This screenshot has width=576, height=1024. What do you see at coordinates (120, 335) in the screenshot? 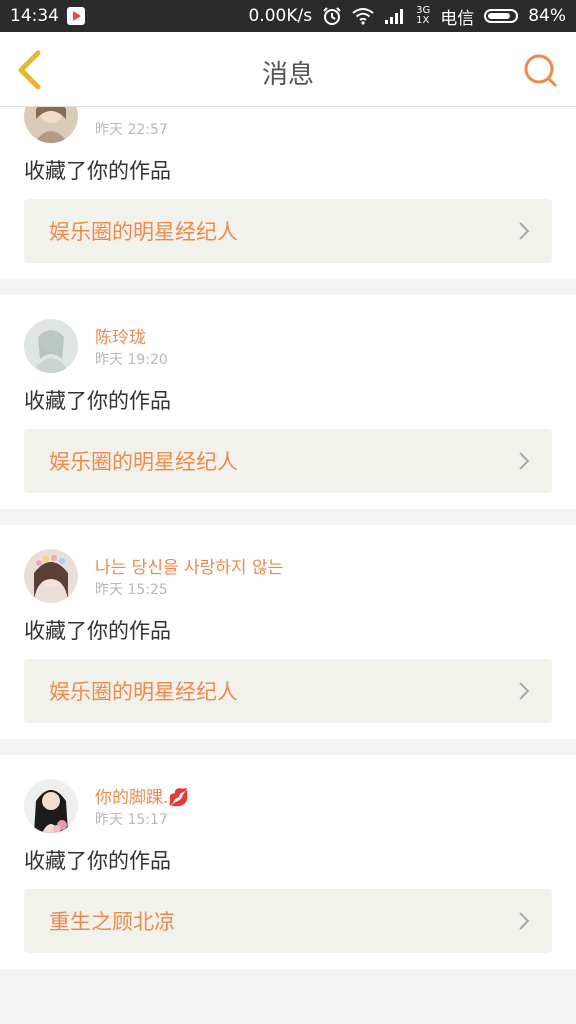
I see `user-name: 陈玲珑` at bounding box center [120, 335].